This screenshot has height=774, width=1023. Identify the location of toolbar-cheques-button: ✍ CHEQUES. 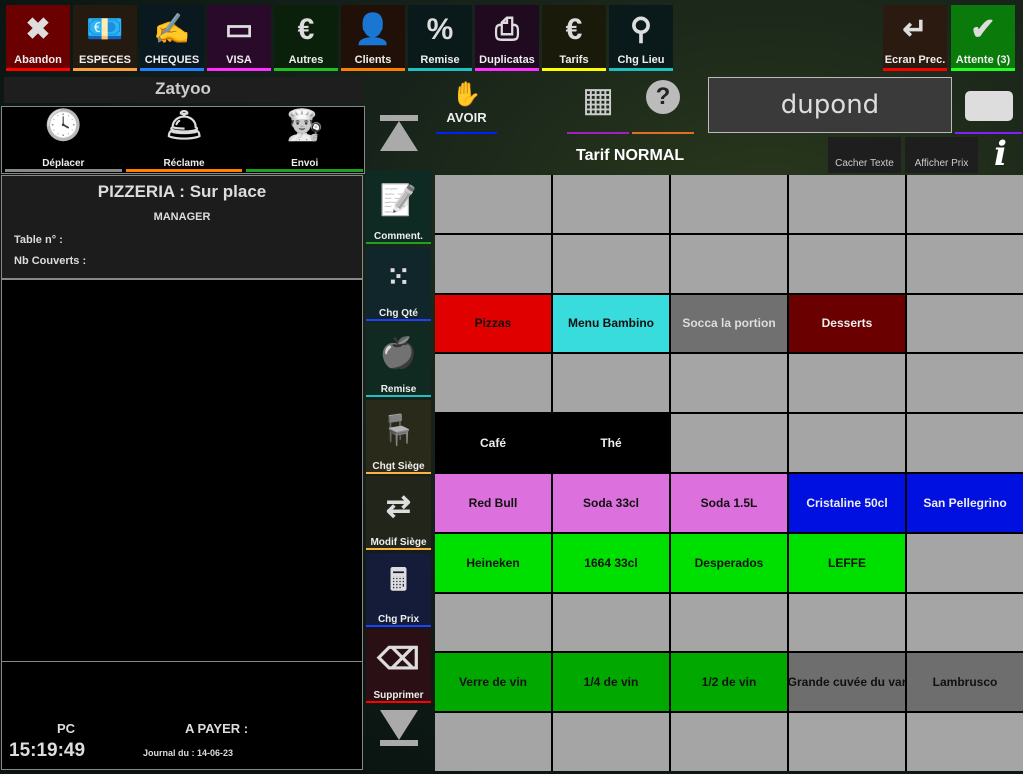
(172, 38).